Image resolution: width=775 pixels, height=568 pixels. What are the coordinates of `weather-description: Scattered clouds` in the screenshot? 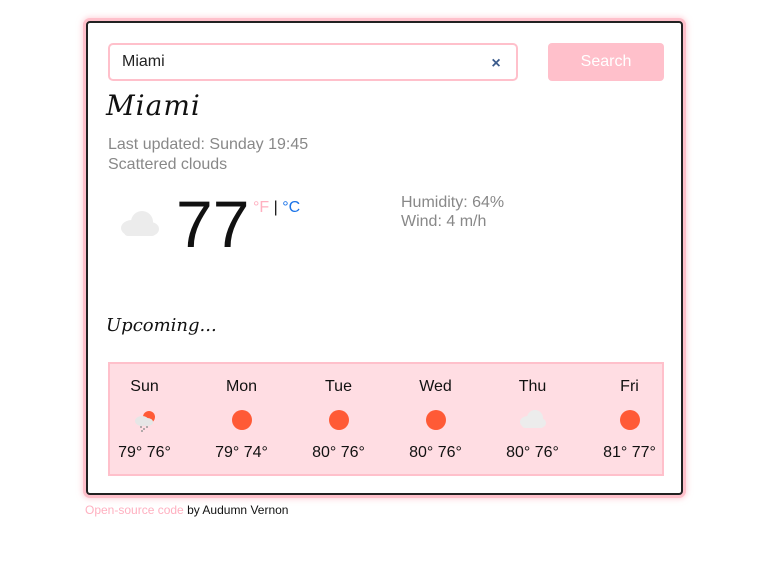 It's located at (168, 164).